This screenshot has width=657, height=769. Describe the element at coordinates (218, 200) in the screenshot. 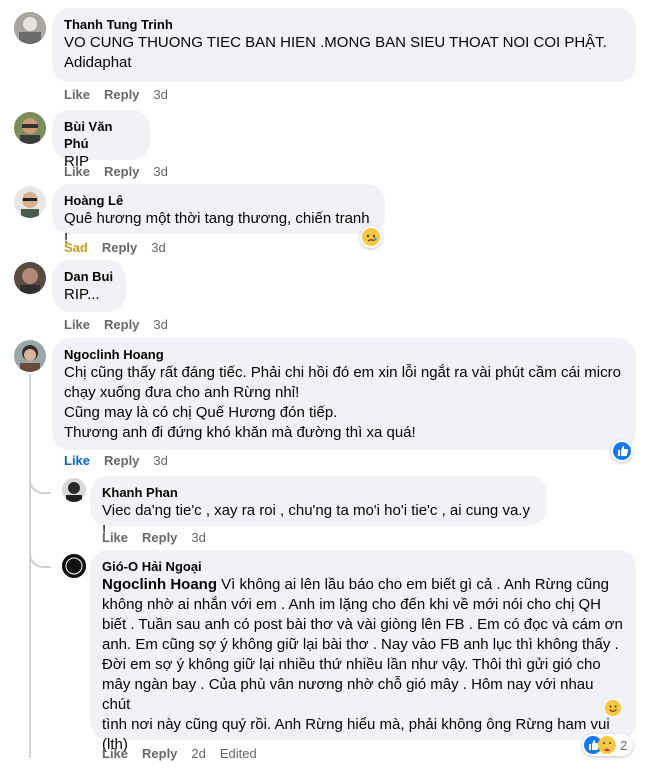

I see `comment-author: Hoàng Lê` at that location.